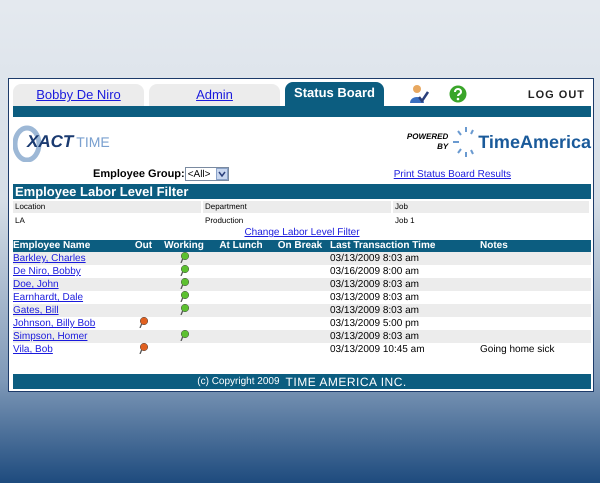 The height and width of the screenshot is (483, 600). Describe the element at coordinates (93, 142) in the screenshot. I see `logo-text: TIME` at that location.